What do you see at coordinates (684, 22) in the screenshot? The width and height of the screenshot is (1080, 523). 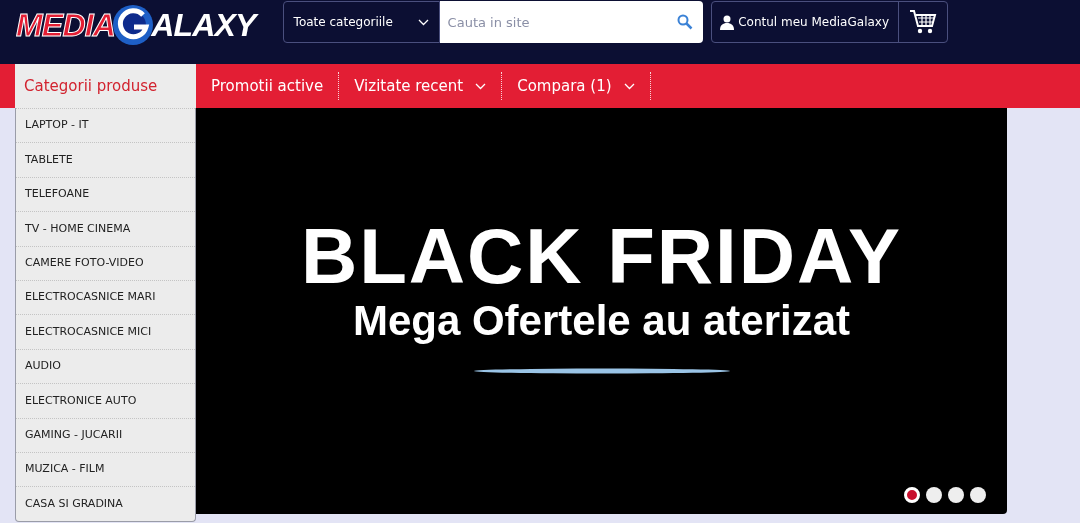 I see `search-icon` at bounding box center [684, 22].